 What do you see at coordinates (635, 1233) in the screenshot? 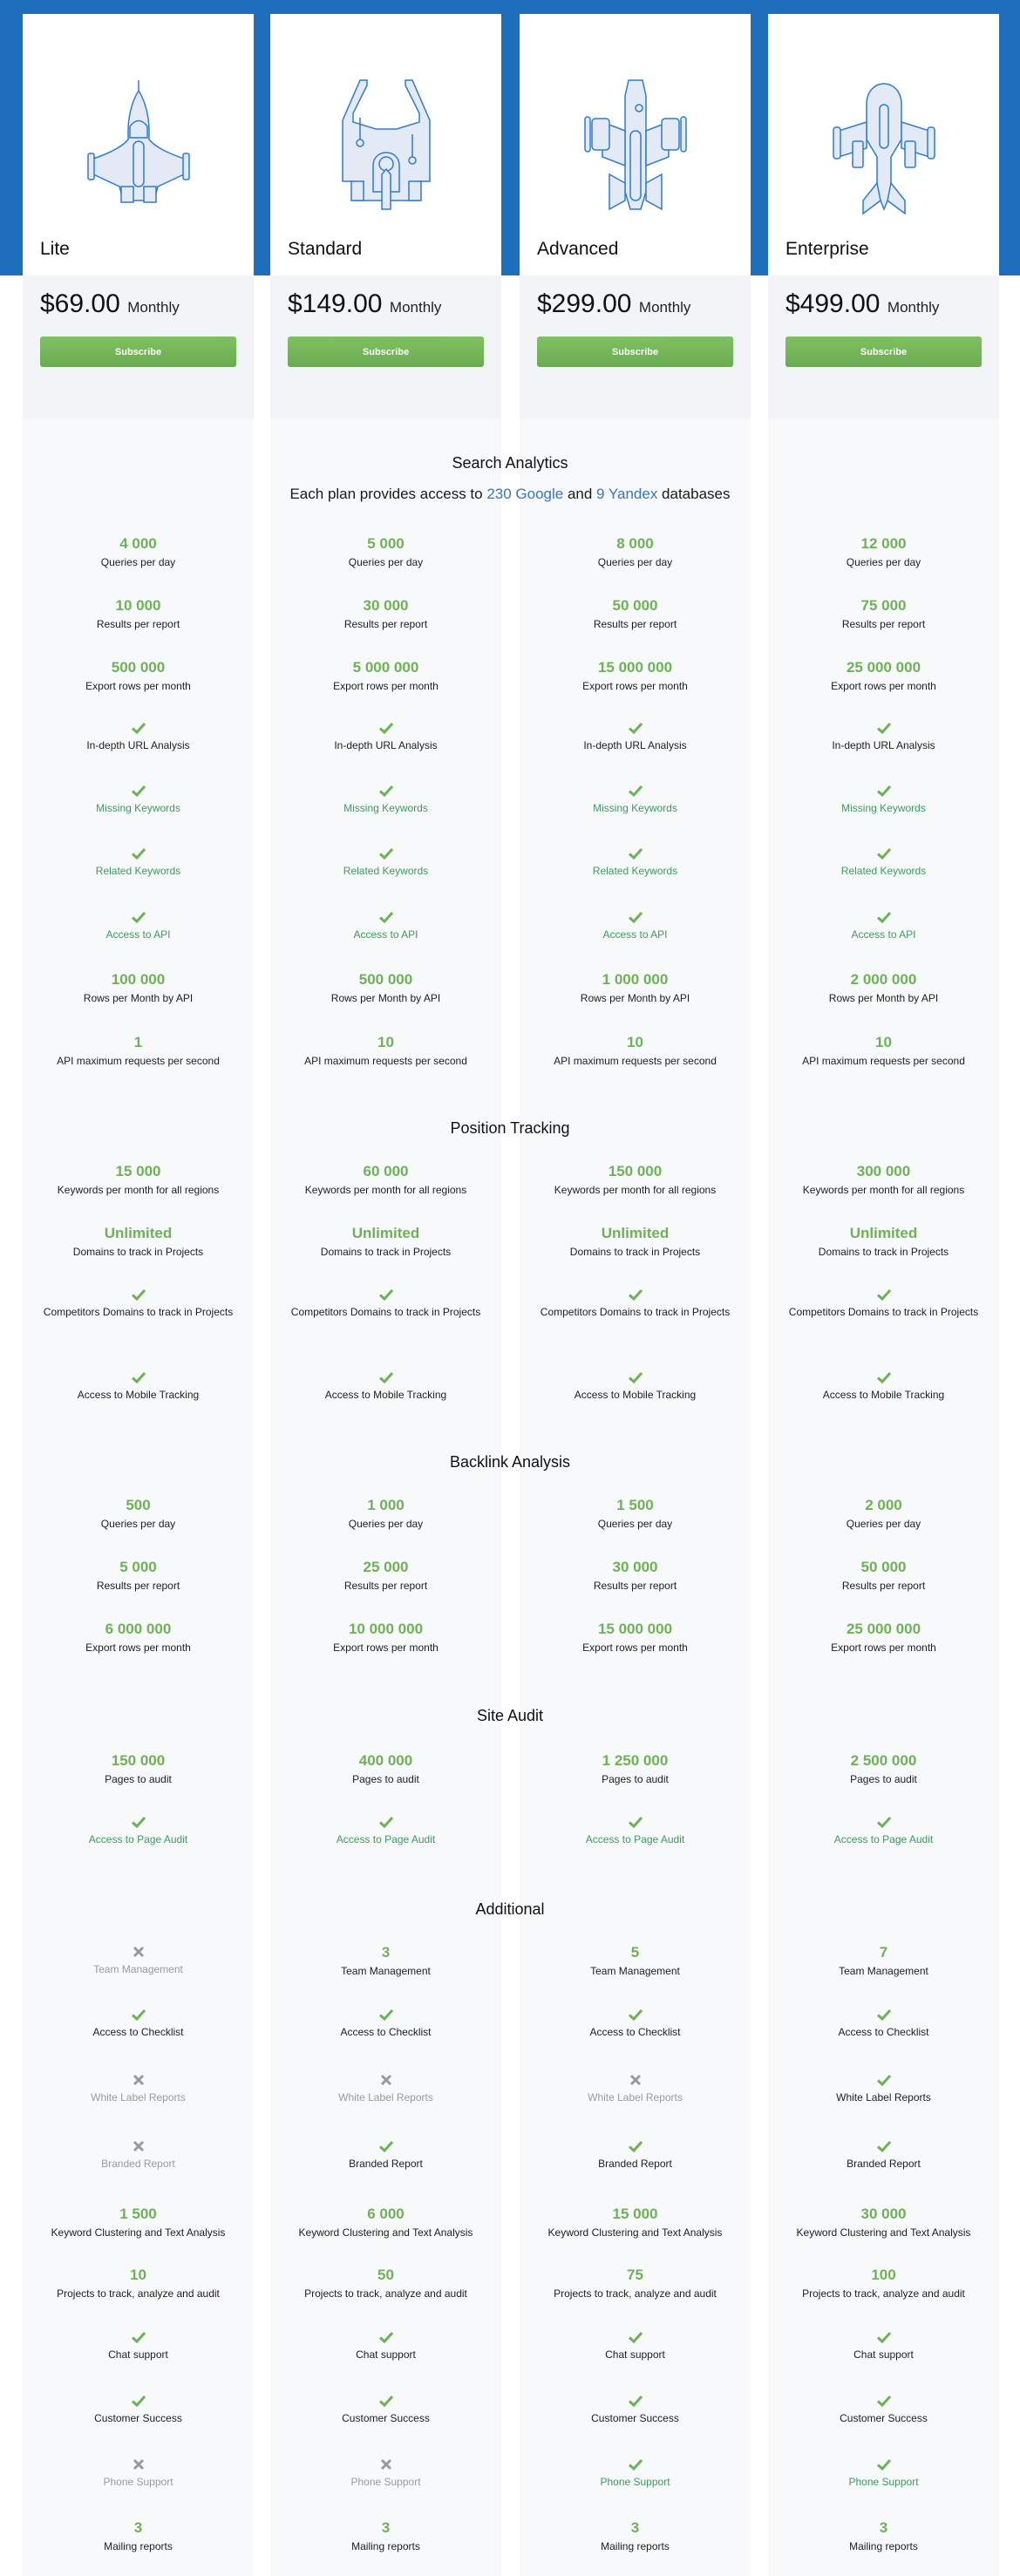
I see `feature-value: Unlimited` at bounding box center [635, 1233].